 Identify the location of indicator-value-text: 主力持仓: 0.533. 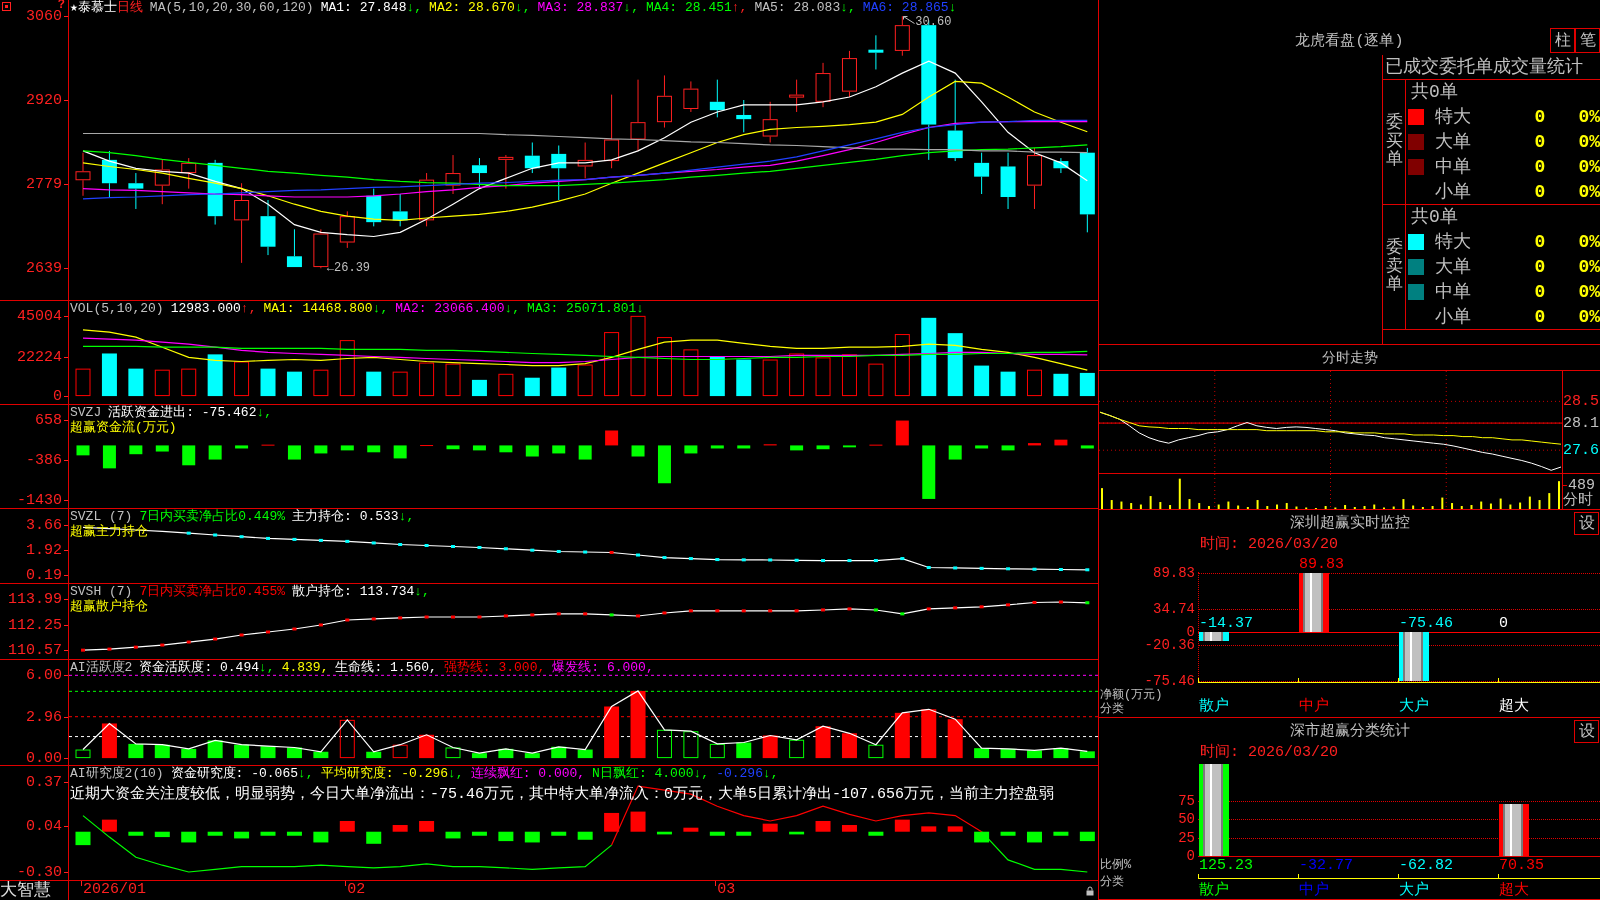
(345, 516).